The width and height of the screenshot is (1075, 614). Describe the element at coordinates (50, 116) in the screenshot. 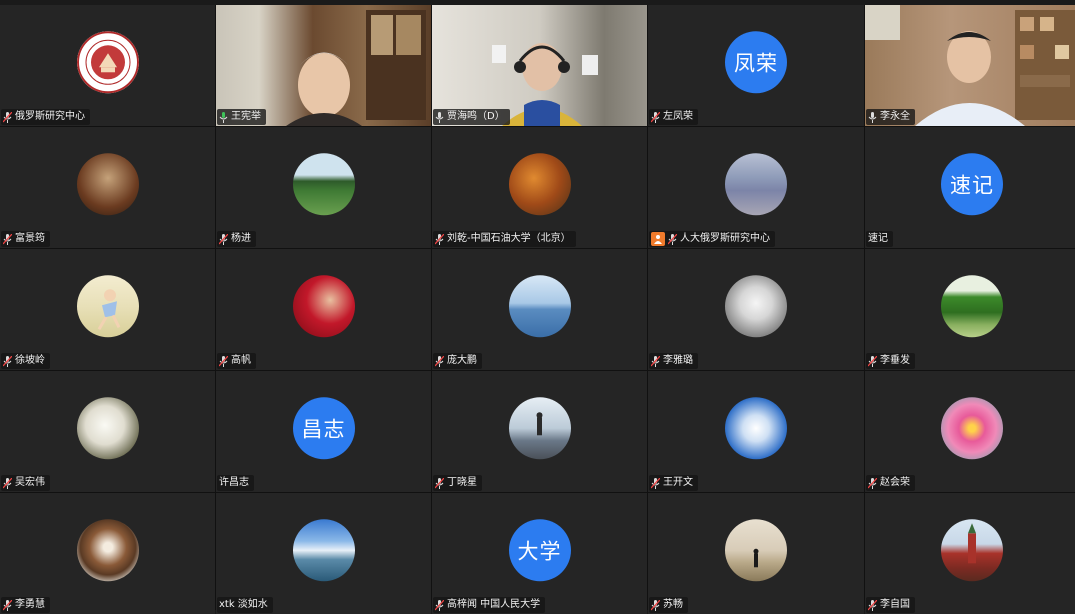

I see `participant-name: 俄罗斯研究中心` at that location.